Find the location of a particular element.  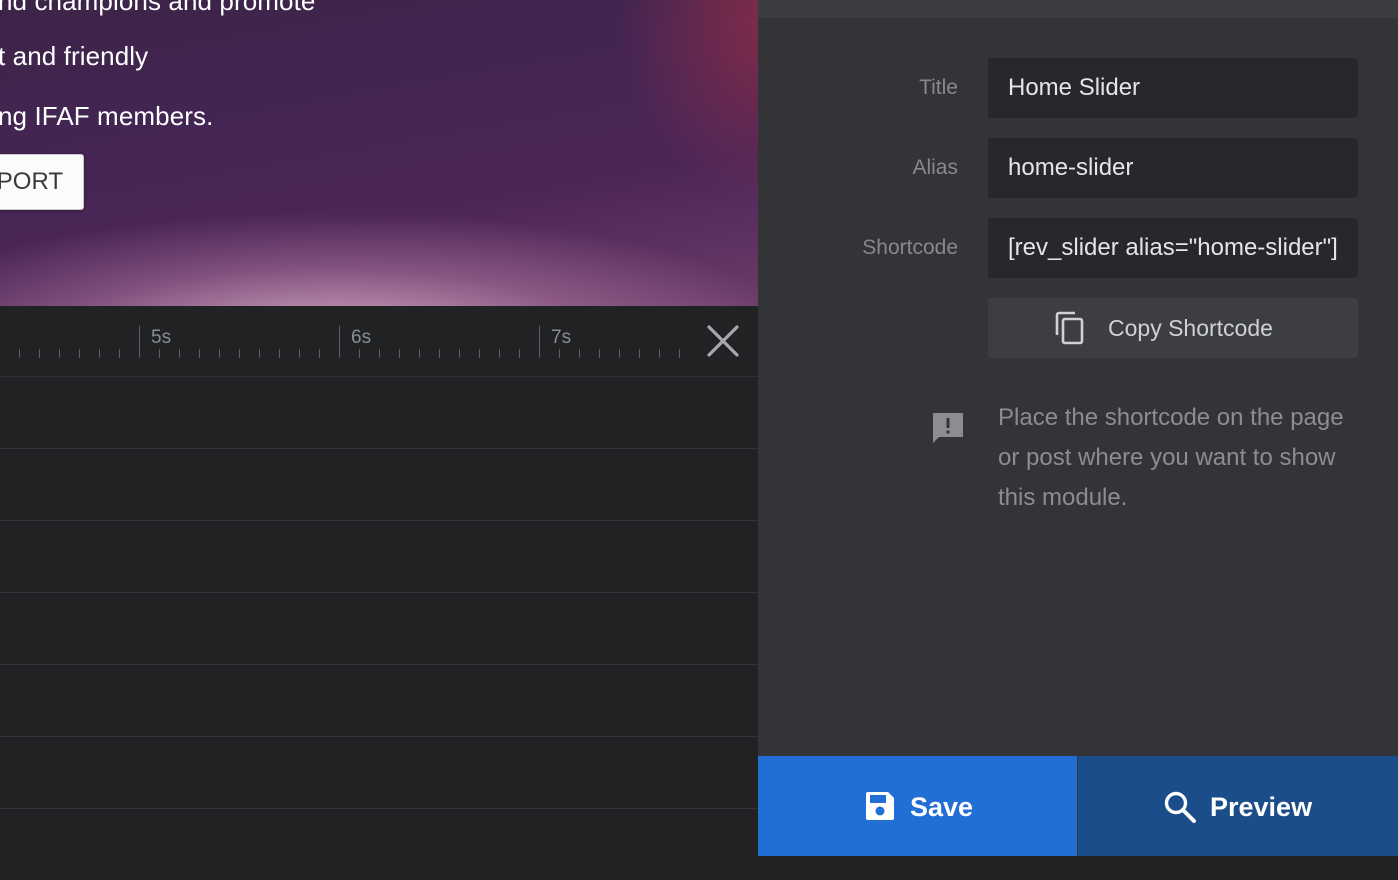

save-icon is located at coordinates (880, 809).